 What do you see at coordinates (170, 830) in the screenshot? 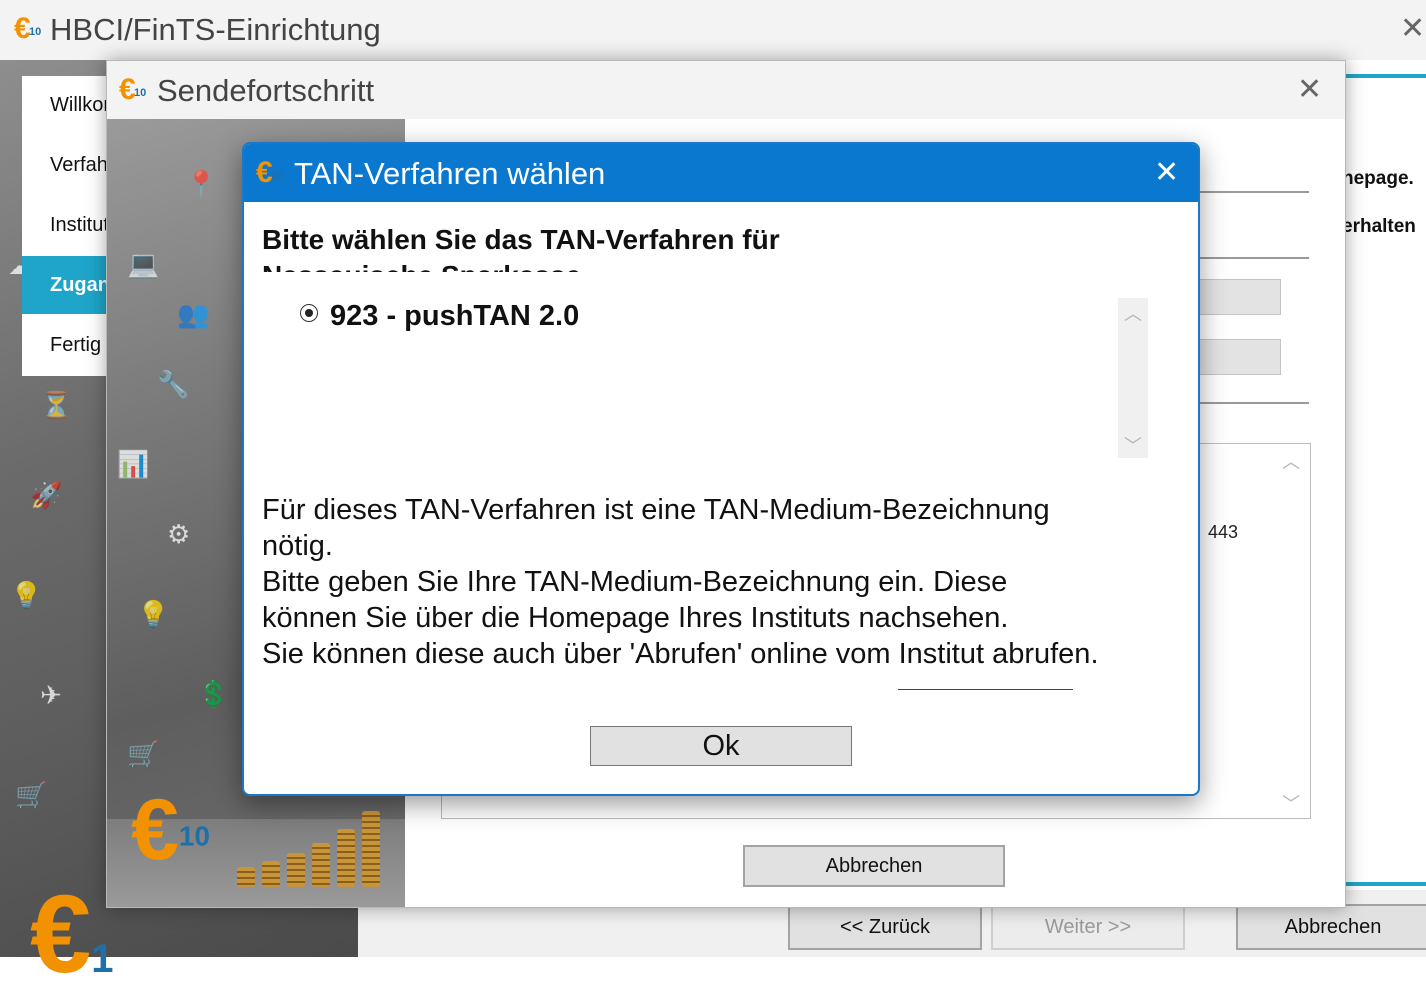
I see `brand-euro-logo-icon: €10` at bounding box center [170, 830].